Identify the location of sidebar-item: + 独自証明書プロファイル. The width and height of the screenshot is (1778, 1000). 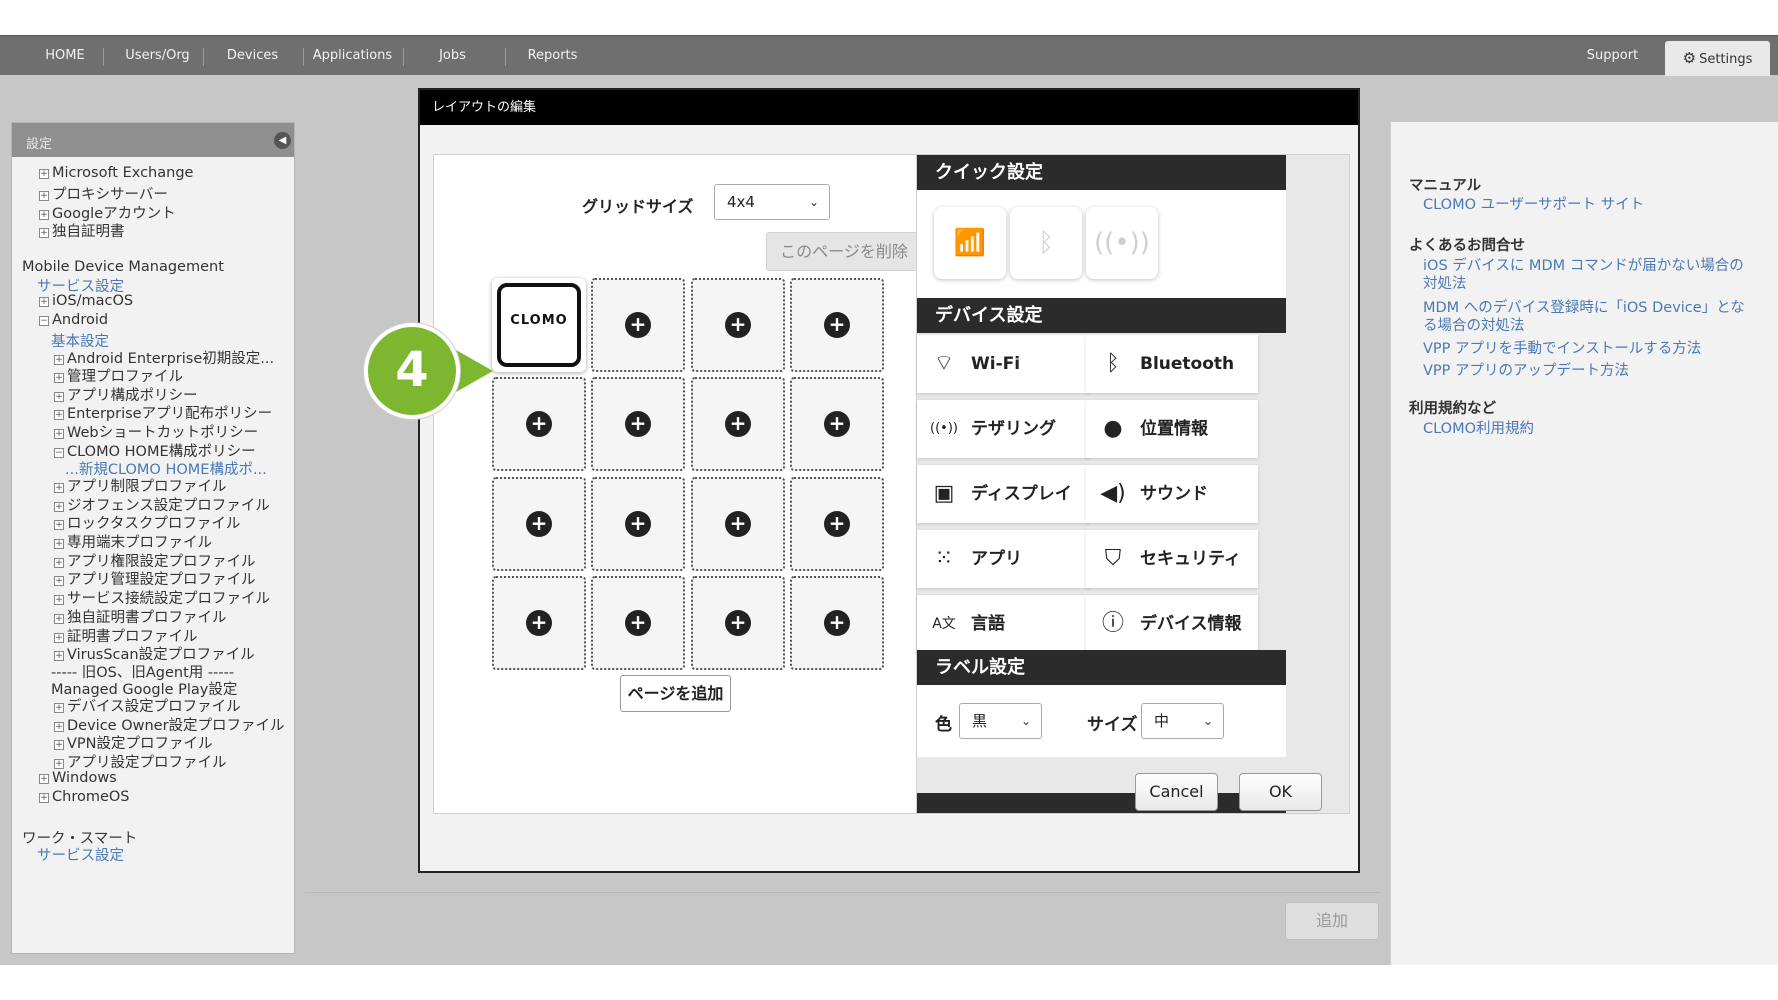
(140, 616).